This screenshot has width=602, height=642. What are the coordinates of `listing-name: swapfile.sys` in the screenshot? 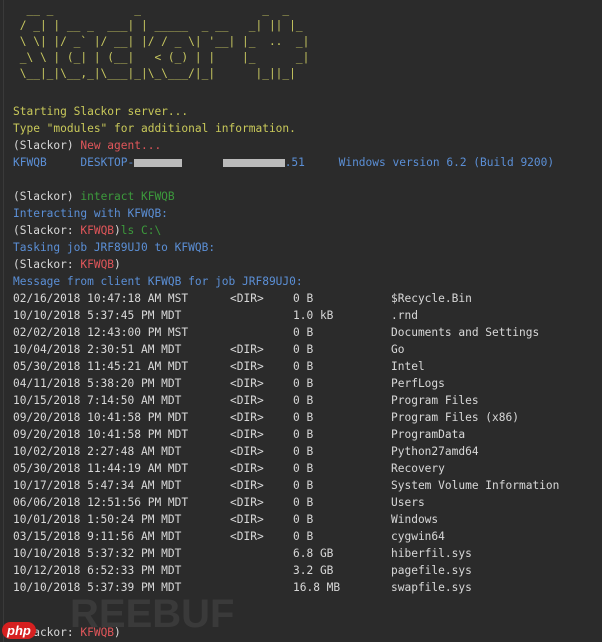 It's located at (431, 587).